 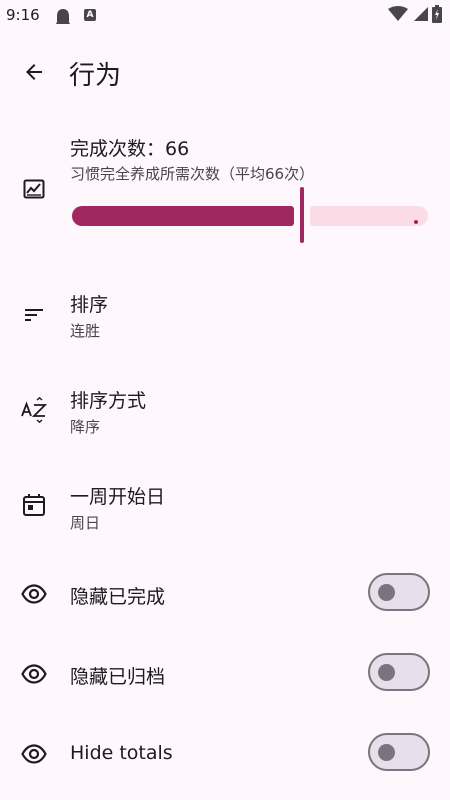 I want to click on wifi-icon, so click(x=398, y=16).